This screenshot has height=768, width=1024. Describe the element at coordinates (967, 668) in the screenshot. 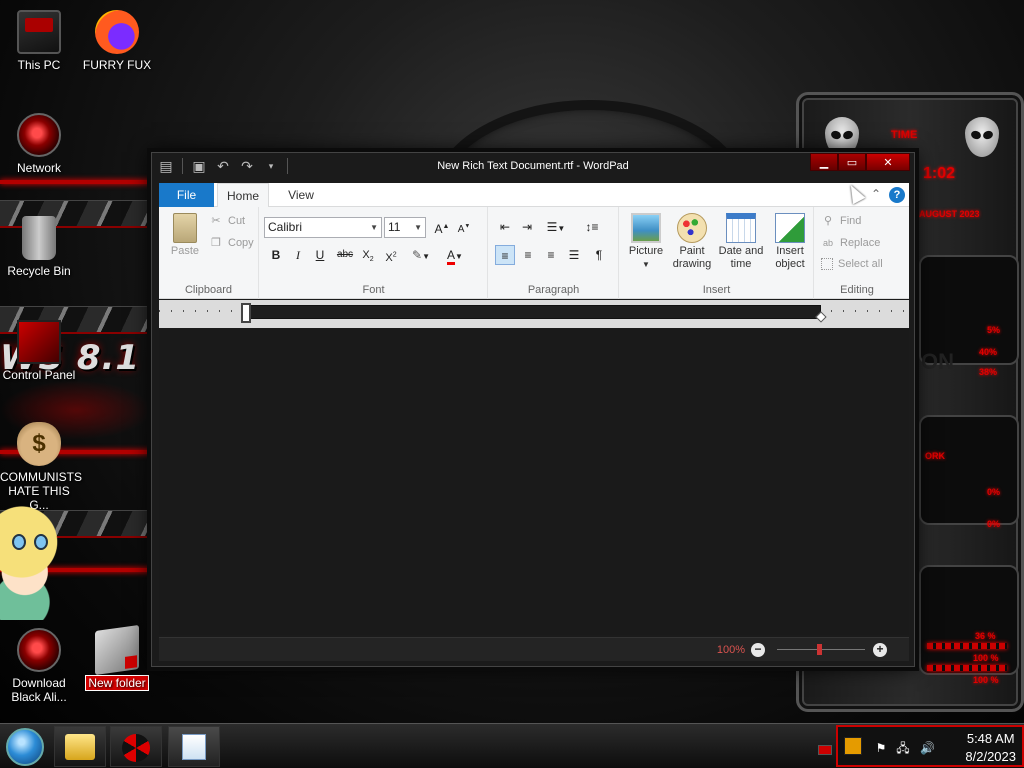

I see `gadget-level-bar` at that location.